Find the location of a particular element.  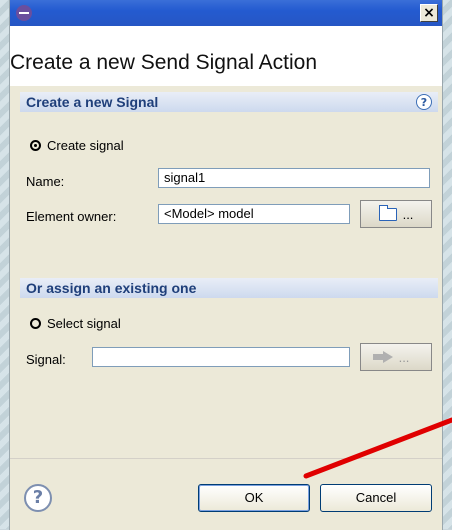

radio-selected-icon is located at coordinates (35, 145).